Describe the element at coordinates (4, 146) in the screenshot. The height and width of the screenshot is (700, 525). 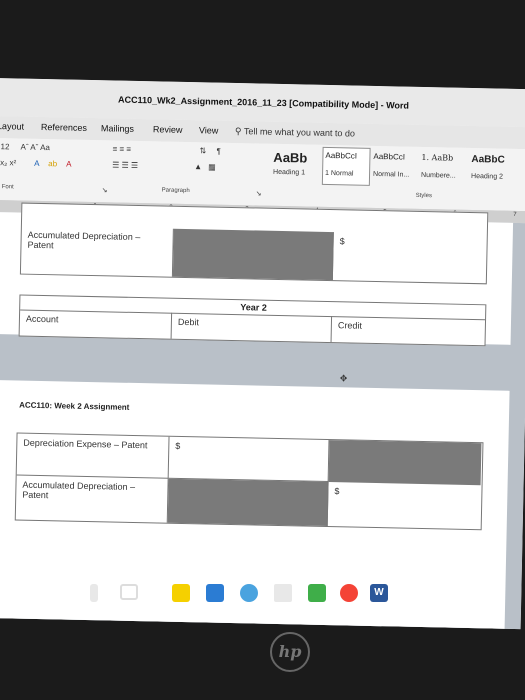
I see `font-size-field: 12` at that location.